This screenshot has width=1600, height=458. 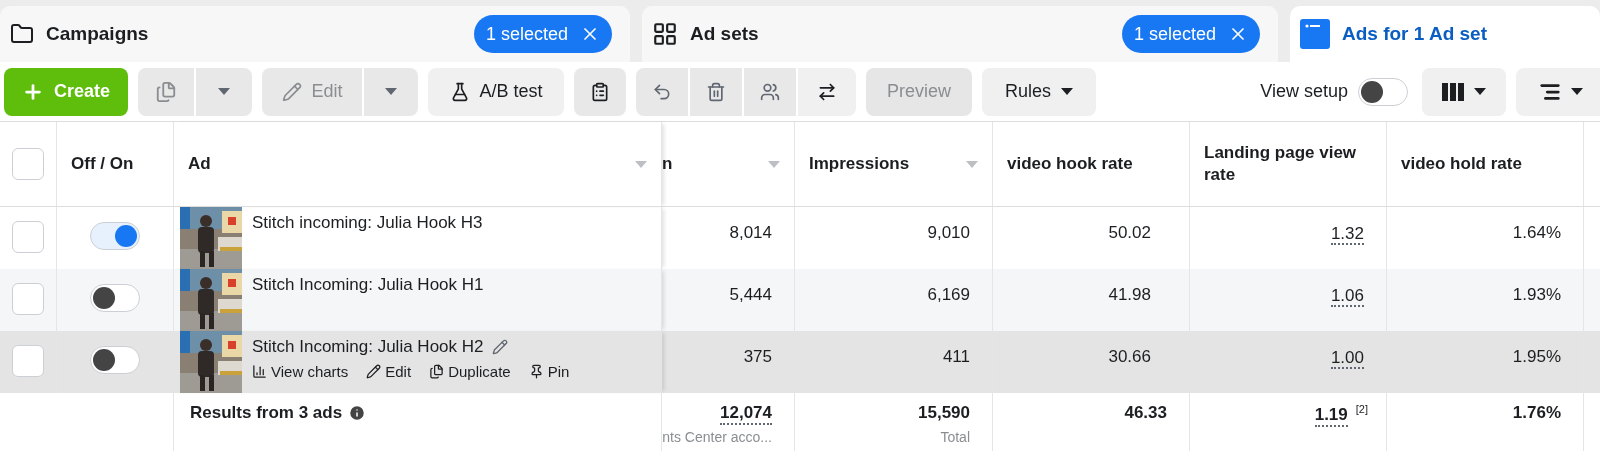 I want to click on table-cell: 9,010, so click(x=948, y=233).